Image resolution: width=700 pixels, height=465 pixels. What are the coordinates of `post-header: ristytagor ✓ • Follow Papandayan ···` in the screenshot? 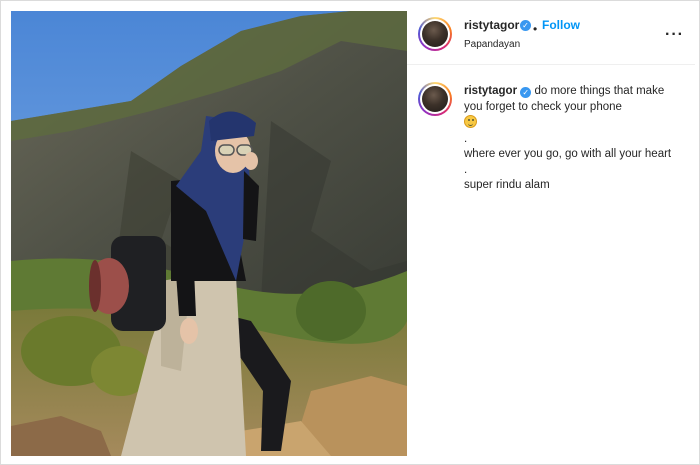 It's located at (551, 38).